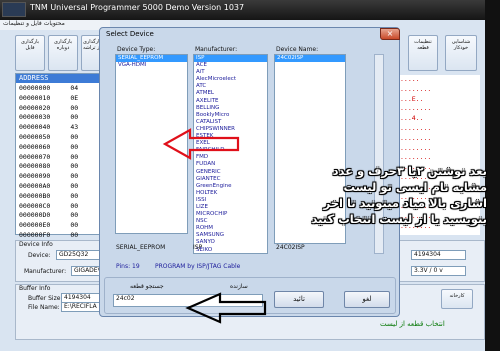  I want to click on note-line-3: اشاری بالا میاد میتونید تا اخر, so click(405, 203).